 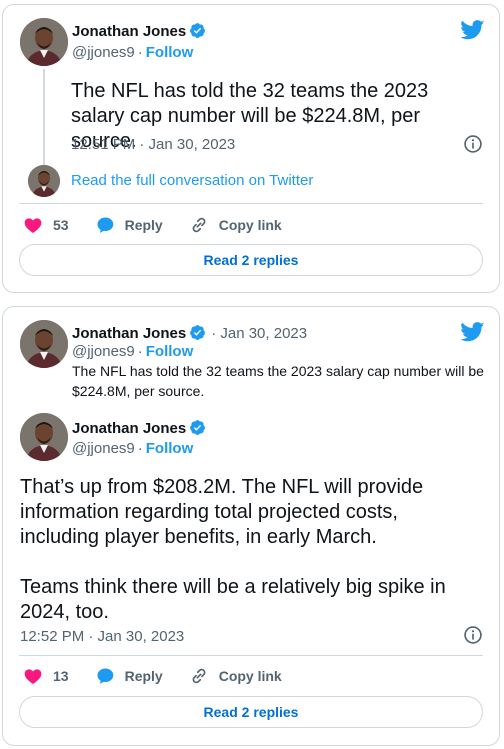 What do you see at coordinates (259, 333) in the screenshot?
I see `quoted-date: · Jan 30, 2023` at bounding box center [259, 333].